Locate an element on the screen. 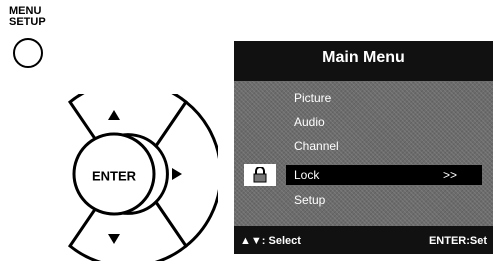 This screenshot has height=266, width=495. menu-setup-label: MENU SETUP is located at coordinates (27, 17).